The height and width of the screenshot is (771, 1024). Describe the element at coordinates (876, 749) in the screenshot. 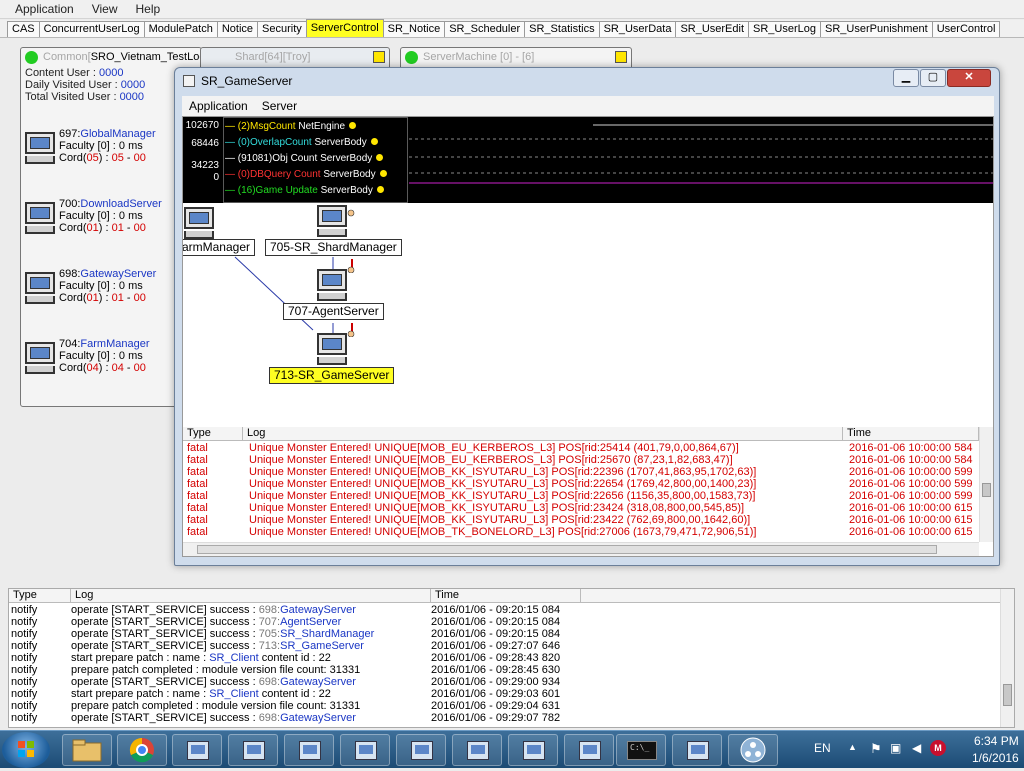

I see `action-center-flag-icon: ⚑` at that location.